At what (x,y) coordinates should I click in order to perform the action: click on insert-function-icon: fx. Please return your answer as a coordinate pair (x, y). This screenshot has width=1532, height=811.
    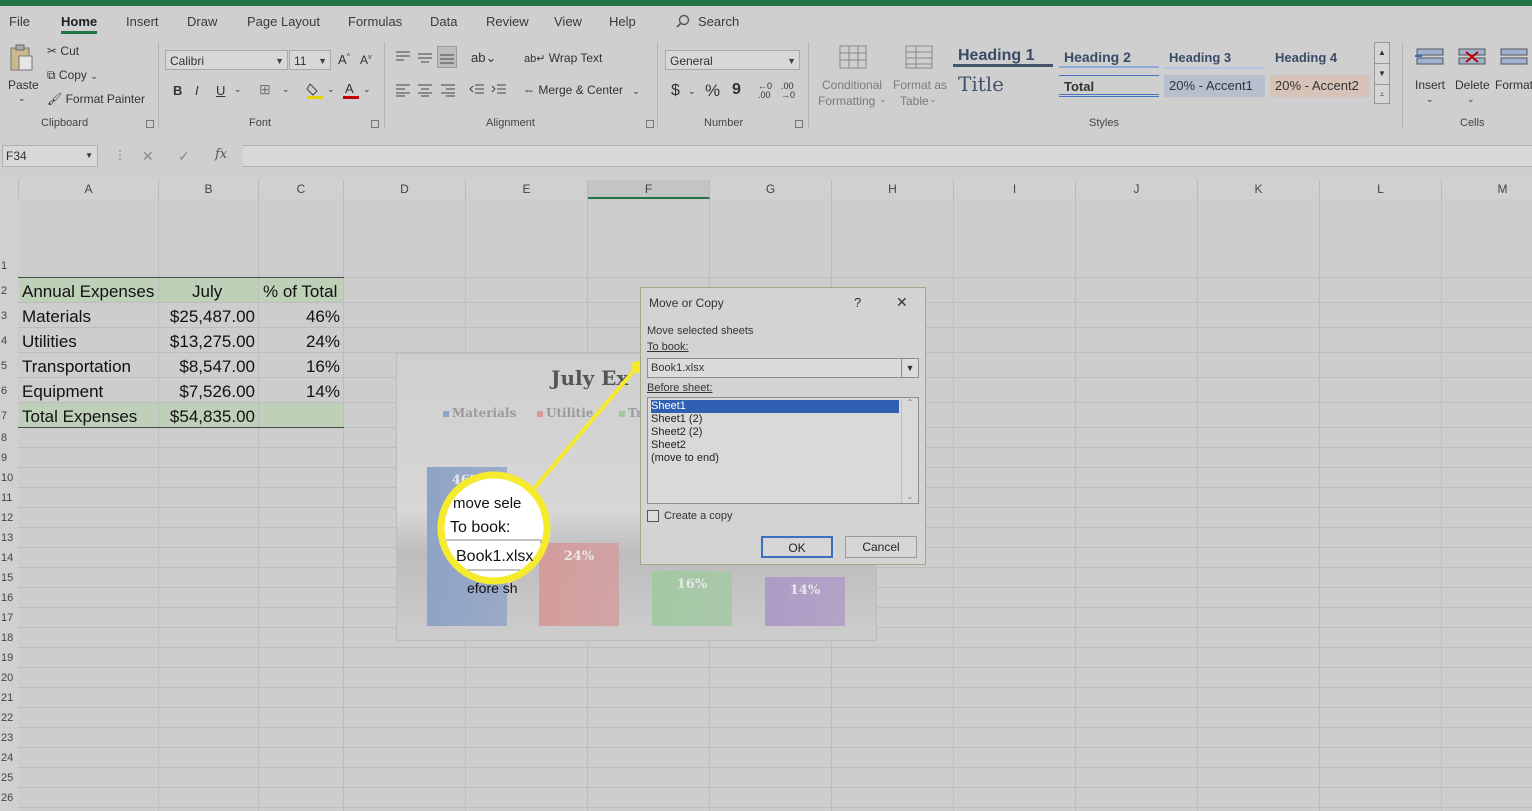
    Looking at the image, I should click on (221, 154).